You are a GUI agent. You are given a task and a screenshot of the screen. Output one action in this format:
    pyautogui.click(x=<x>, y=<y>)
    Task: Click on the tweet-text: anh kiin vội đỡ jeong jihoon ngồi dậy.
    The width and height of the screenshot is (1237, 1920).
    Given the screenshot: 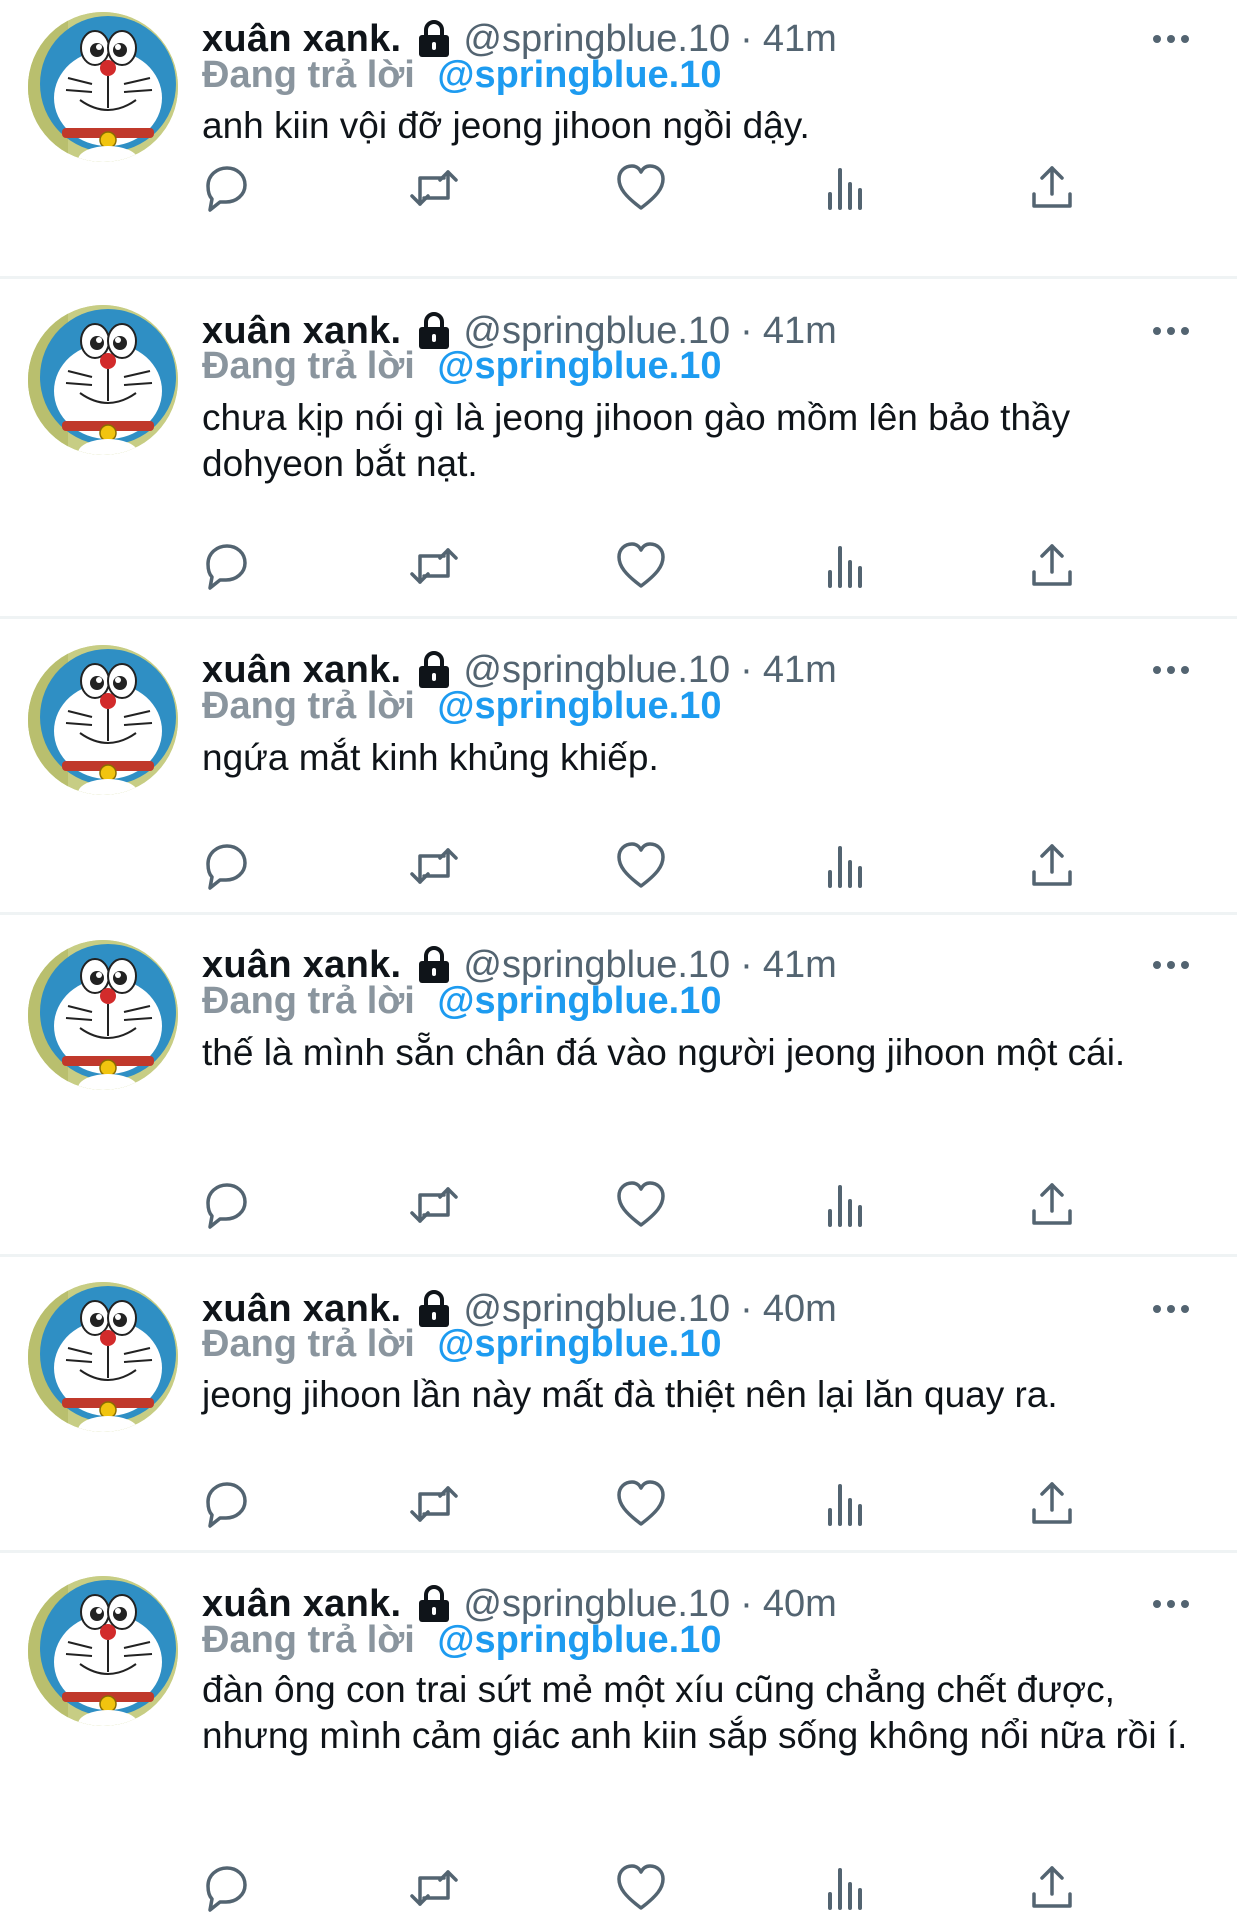 What is the action you would take?
    pyautogui.click(x=506, y=125)
    